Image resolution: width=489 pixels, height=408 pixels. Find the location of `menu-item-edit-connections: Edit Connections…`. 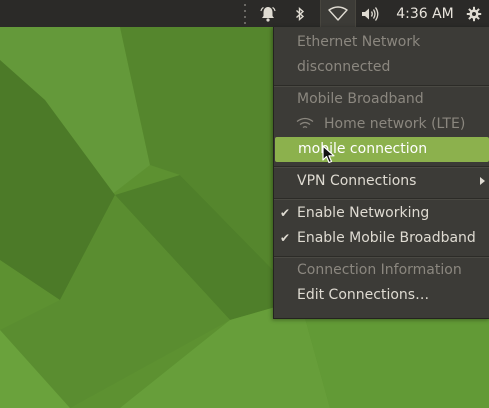

menu-item-edit-connections: Edit Connections… is located at coordinates (381, 295).